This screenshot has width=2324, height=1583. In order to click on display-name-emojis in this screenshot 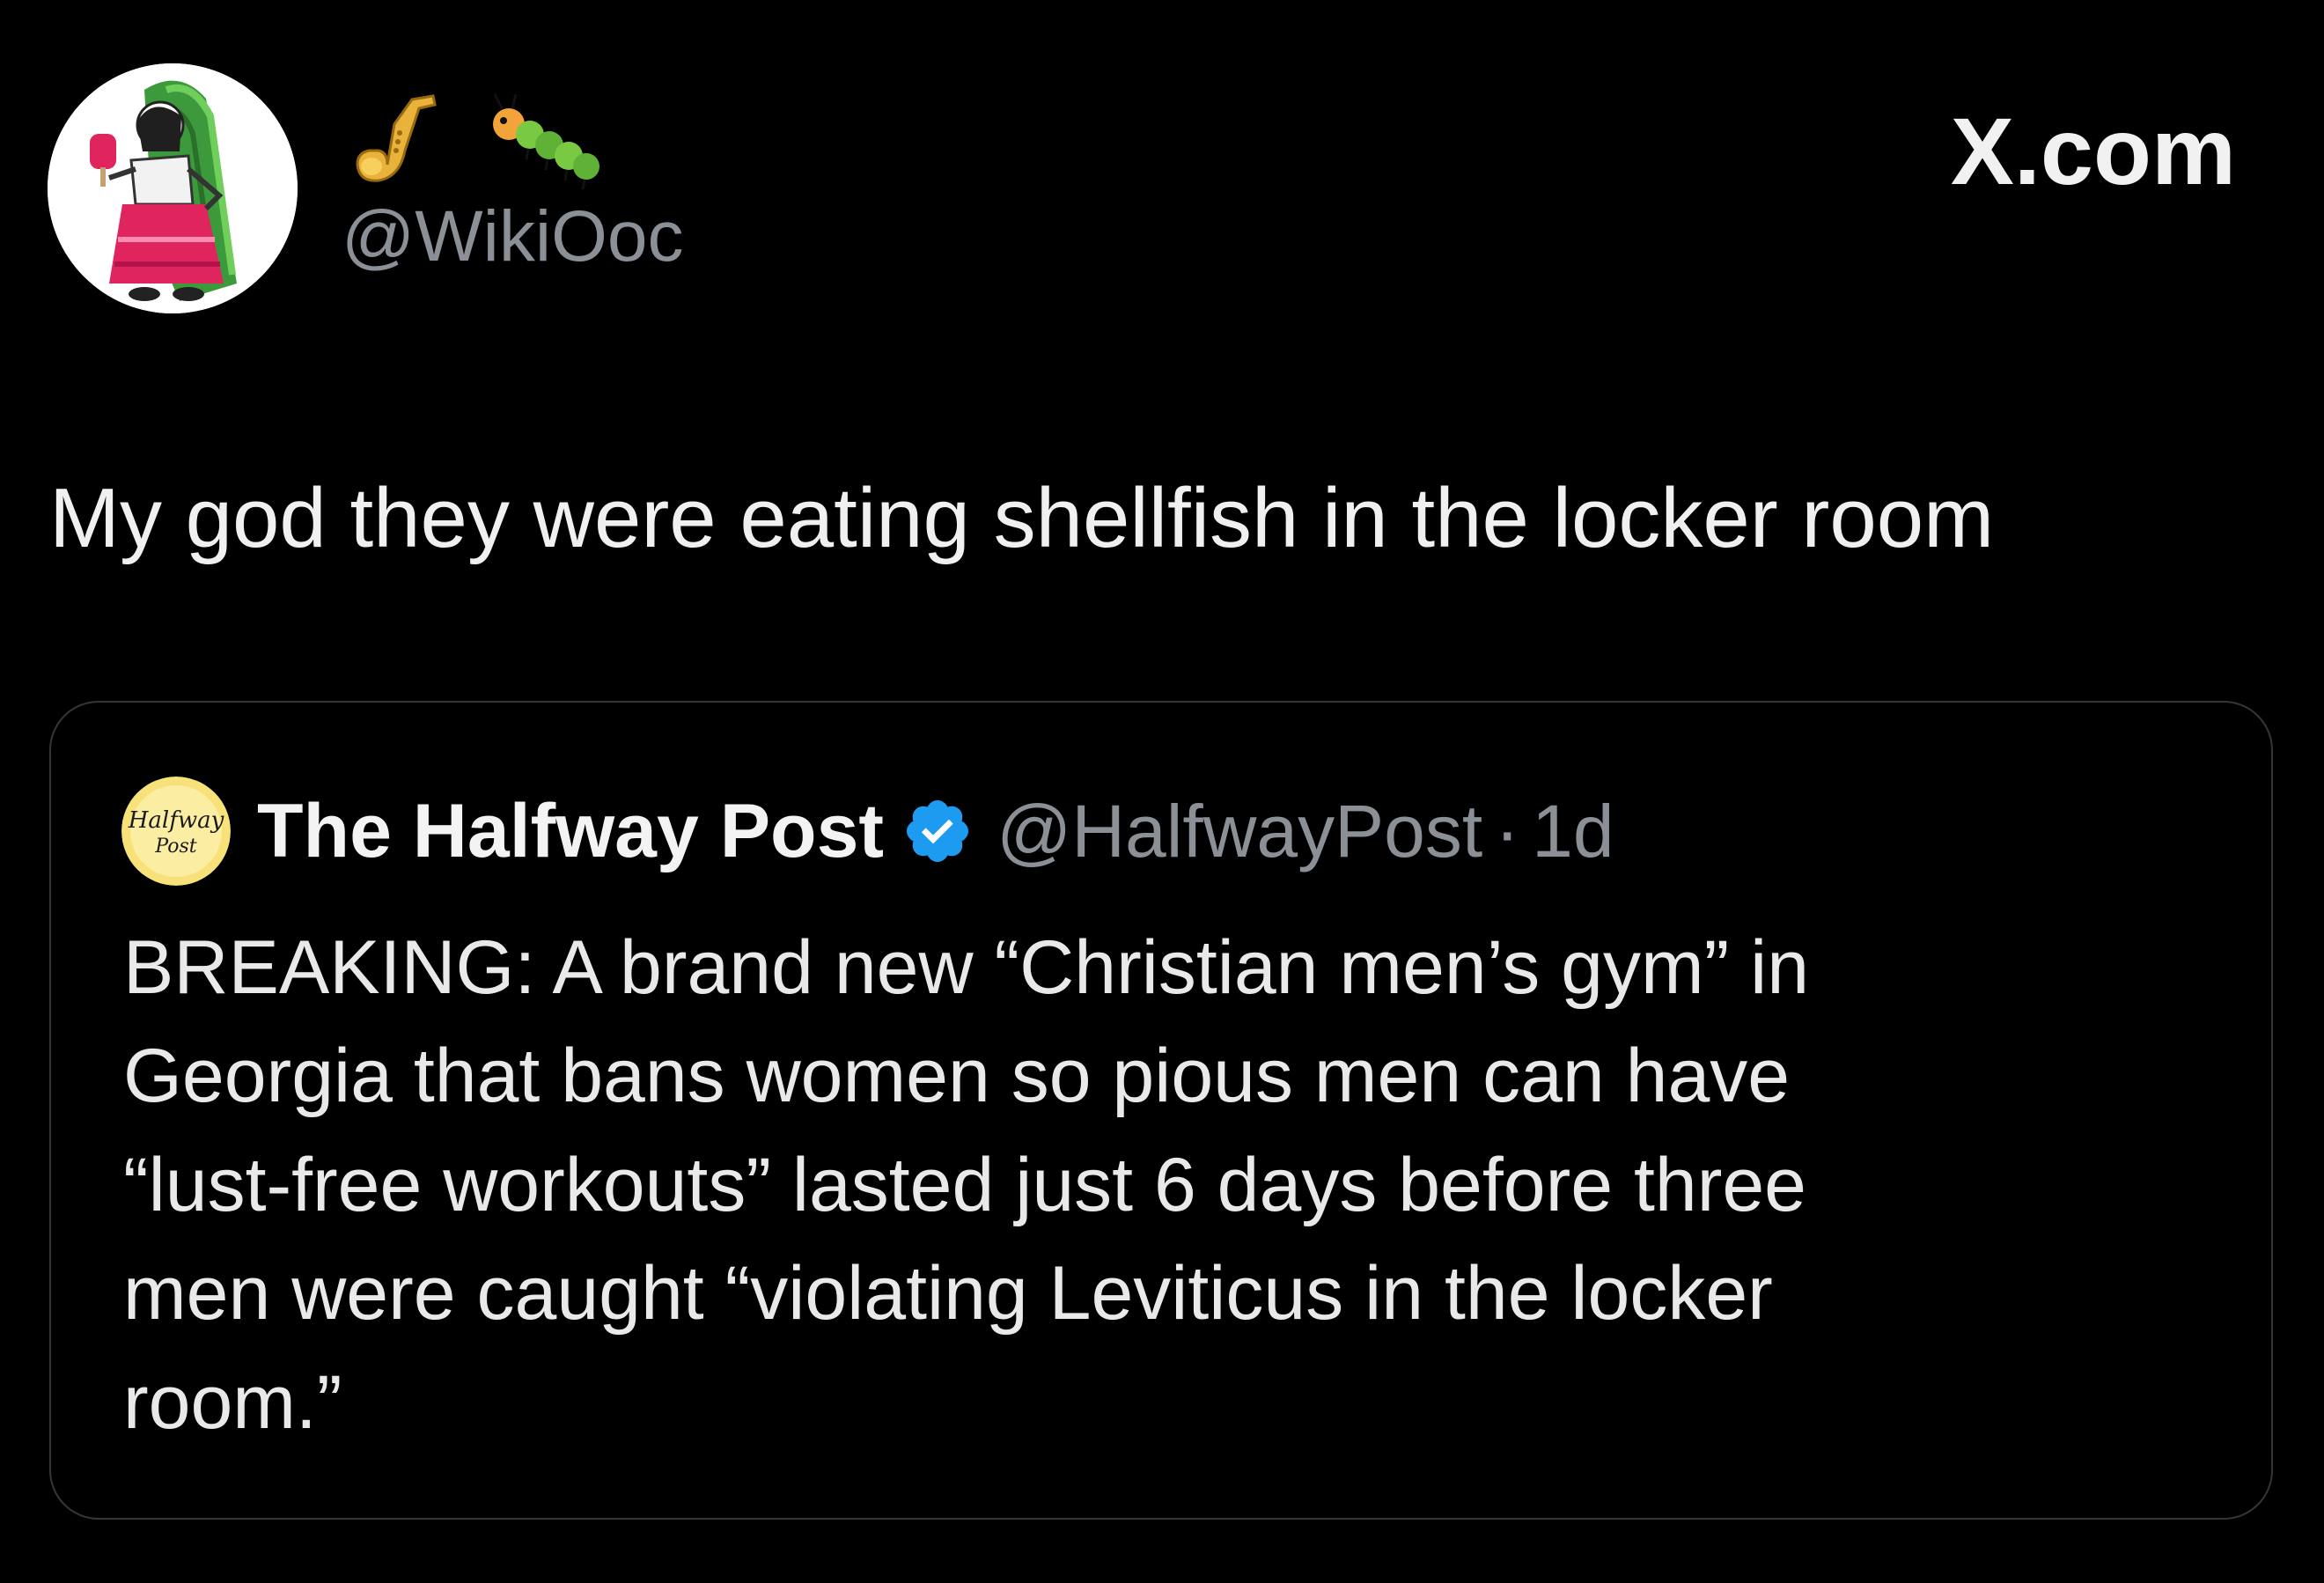, I will do `click(475, 142)`.